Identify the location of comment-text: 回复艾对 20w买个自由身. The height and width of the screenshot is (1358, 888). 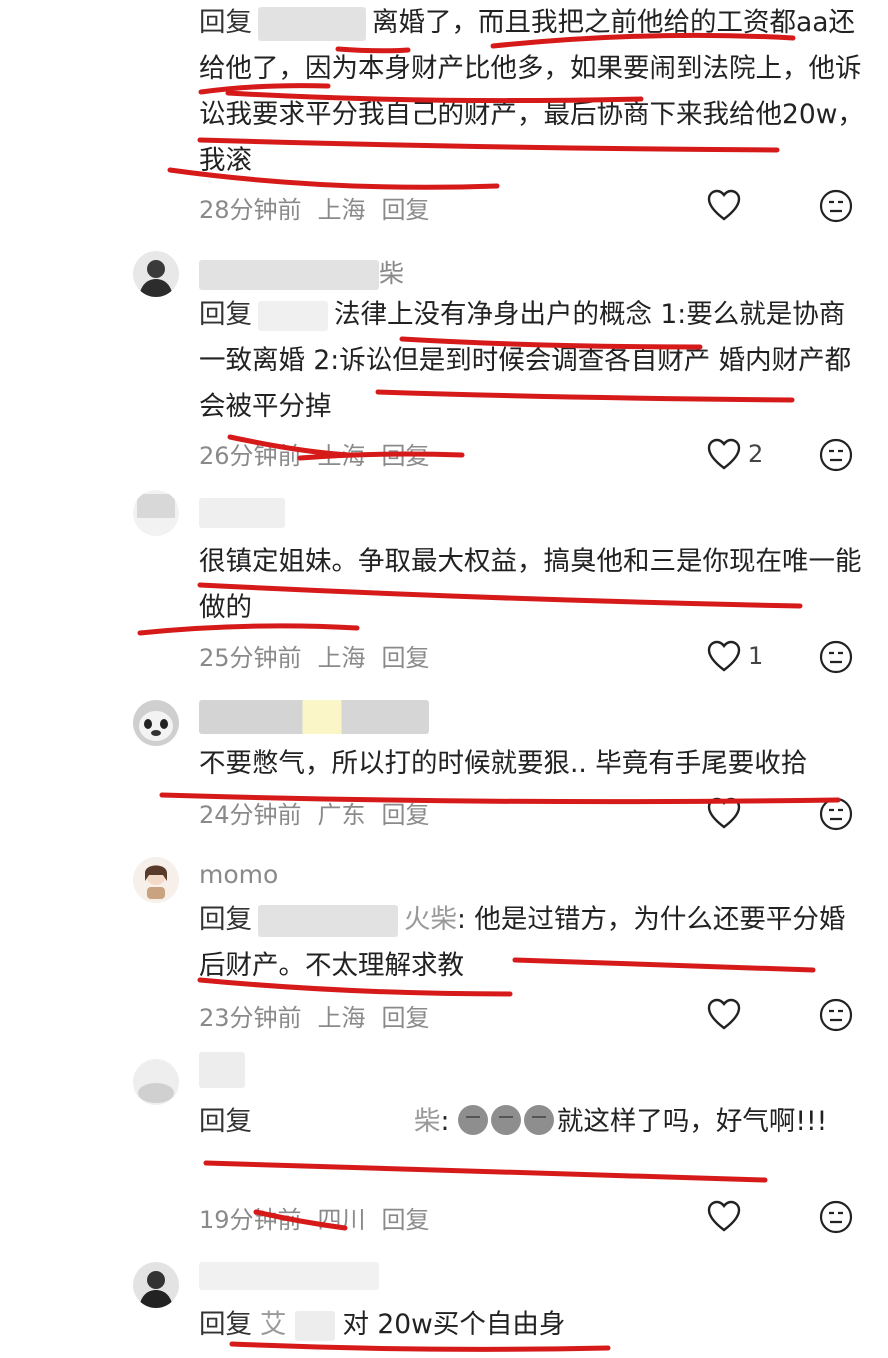
(382, 1325).